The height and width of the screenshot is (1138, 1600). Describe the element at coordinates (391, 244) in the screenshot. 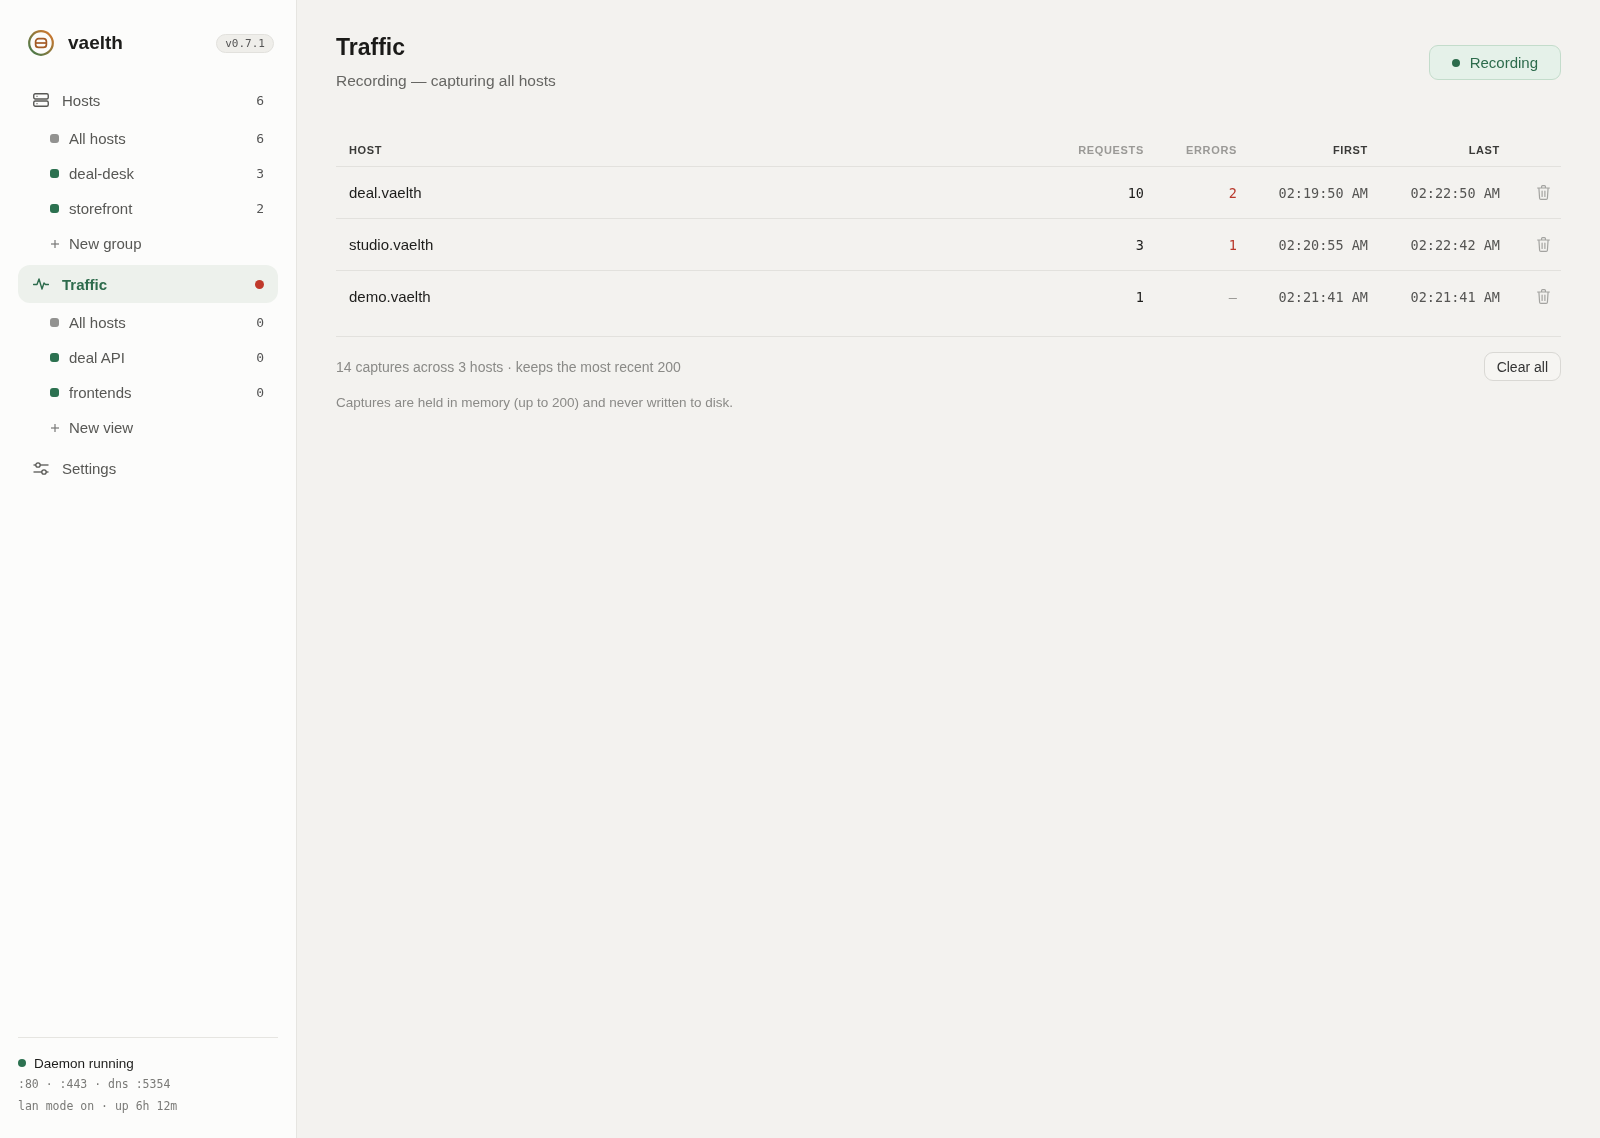

I see `host-cell-text: studio.vaelth` at that location.